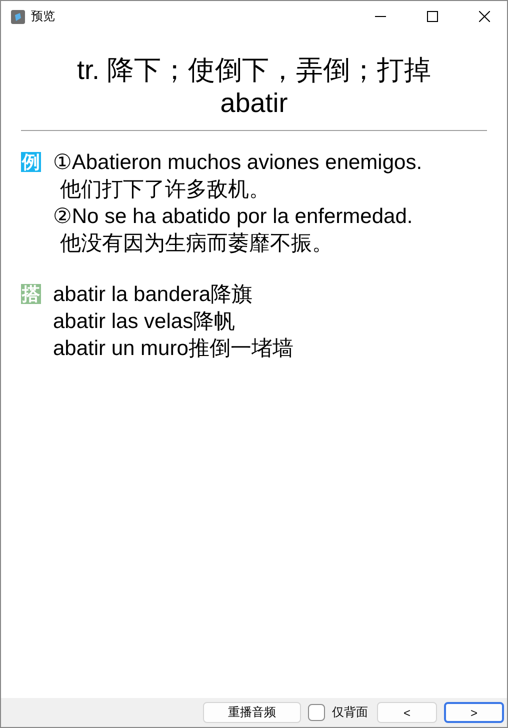 This screenshot has height=728, width=508. I want to click on translation-text: 他们打下了许多敌机。, so click(165, 190).